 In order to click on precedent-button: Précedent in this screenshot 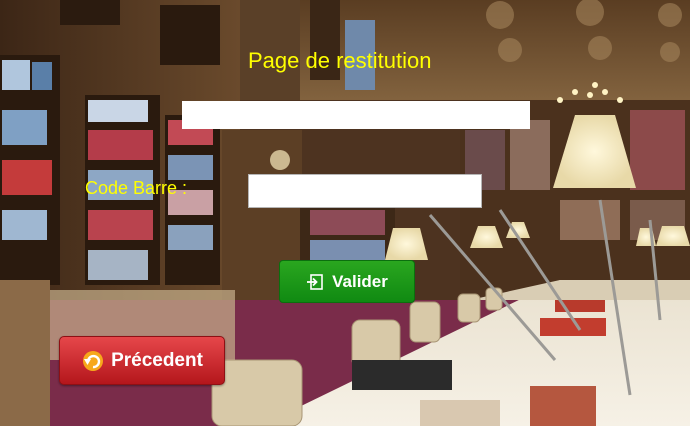, I will do `click(142, 360)`.